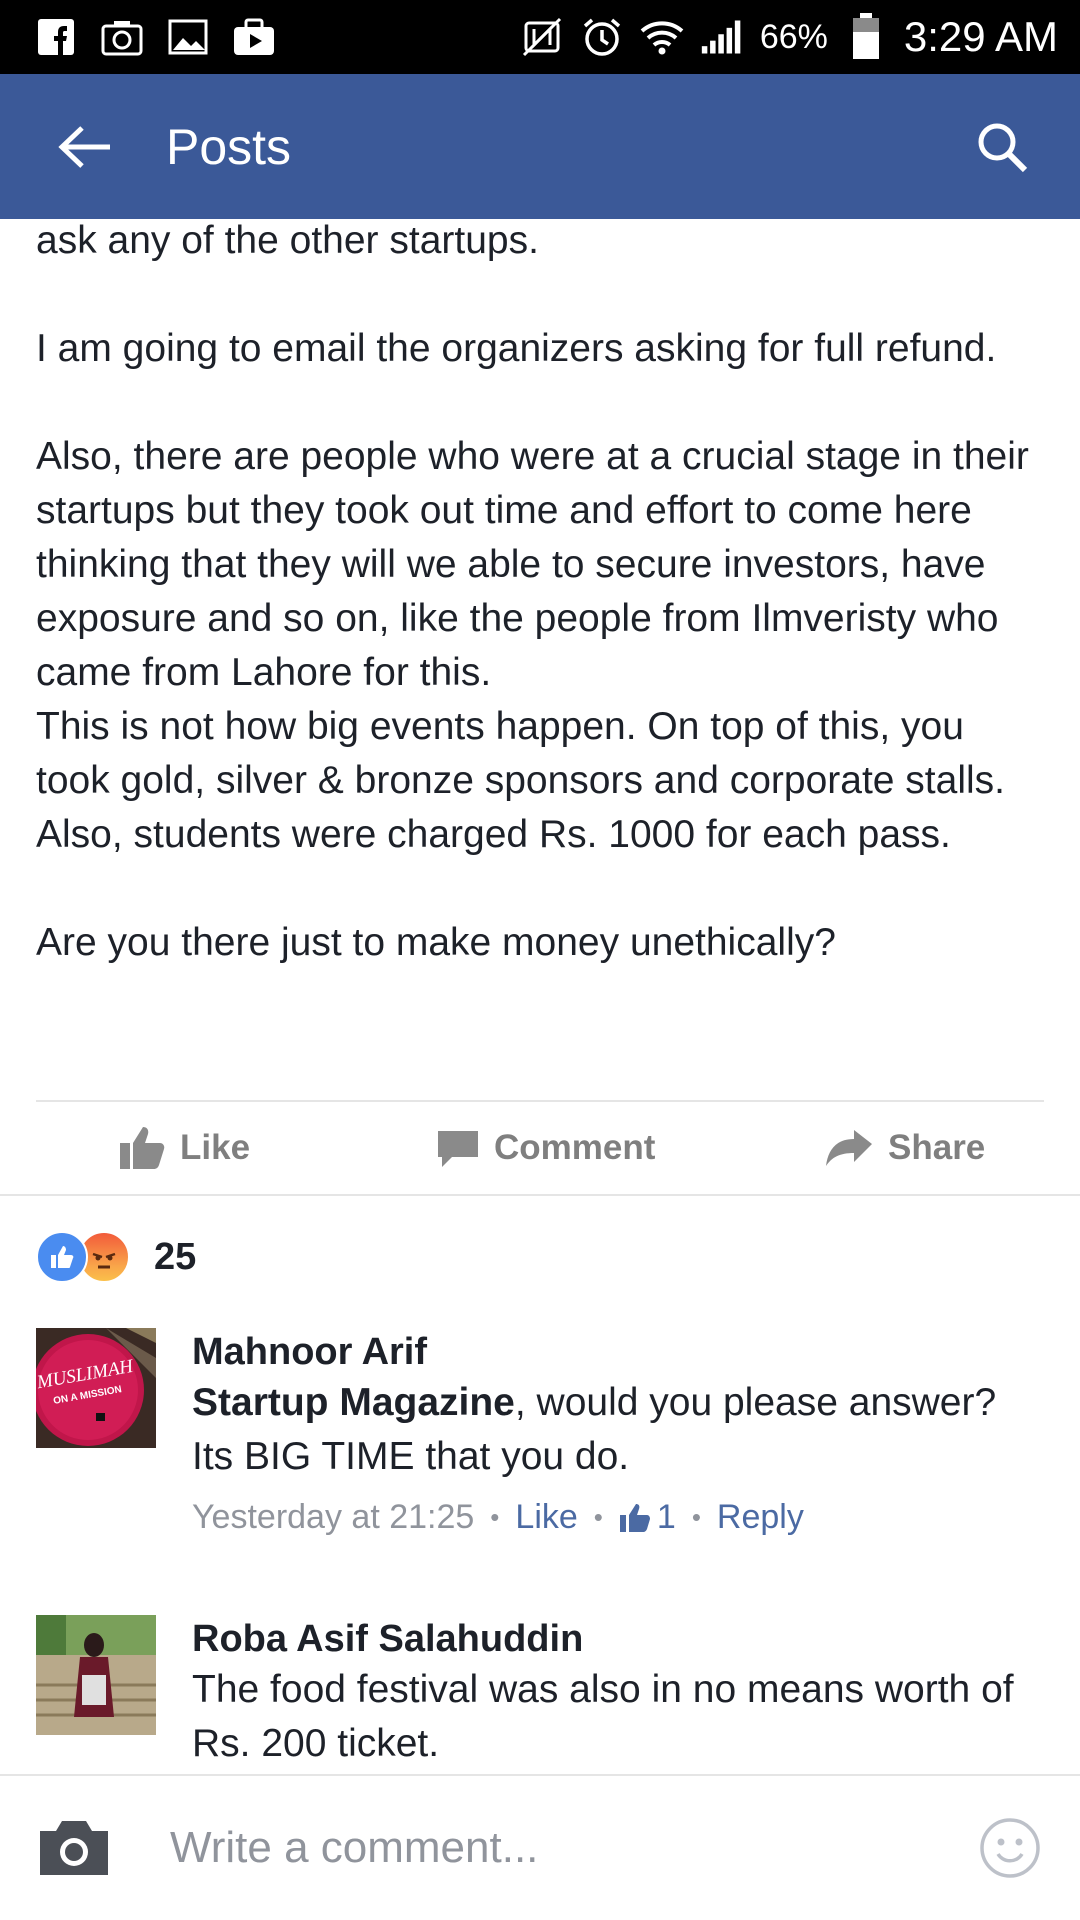 Image resolution: width=1080 pixels, height=1920 pixels. I want to click on comment-bubble-icon, so click(458, 1149).